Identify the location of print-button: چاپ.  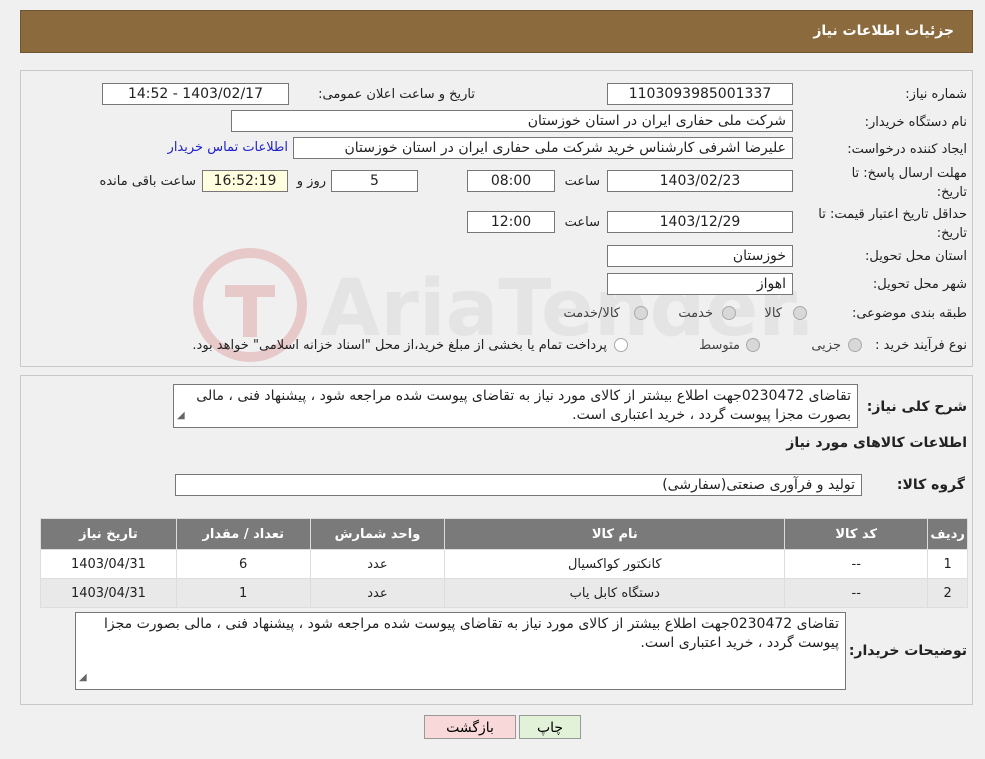
(550, 727).